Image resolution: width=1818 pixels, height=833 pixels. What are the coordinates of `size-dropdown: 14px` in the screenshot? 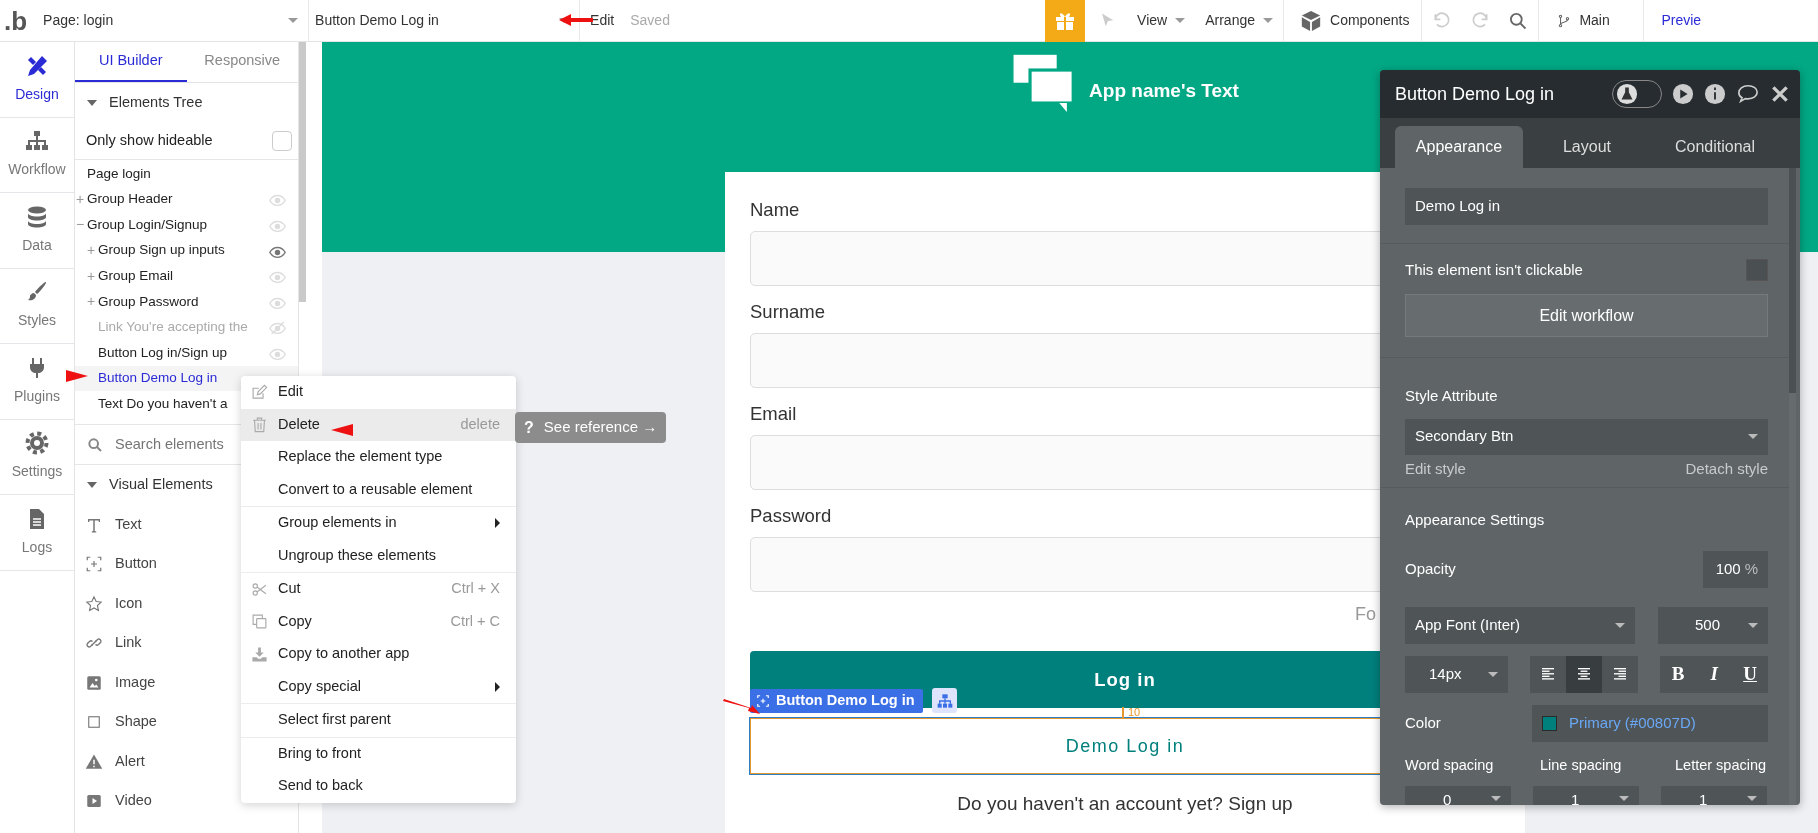 It's located at (1457, 674).